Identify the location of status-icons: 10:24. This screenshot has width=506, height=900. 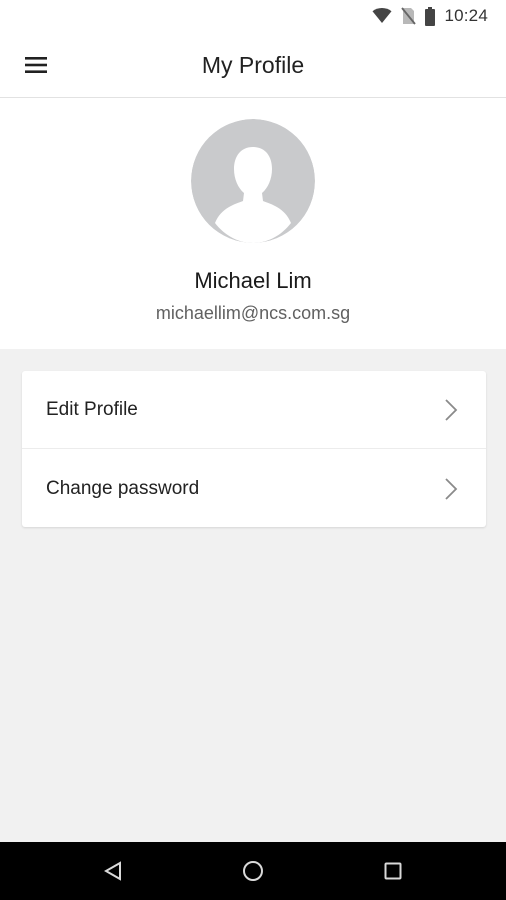
(430, 16).